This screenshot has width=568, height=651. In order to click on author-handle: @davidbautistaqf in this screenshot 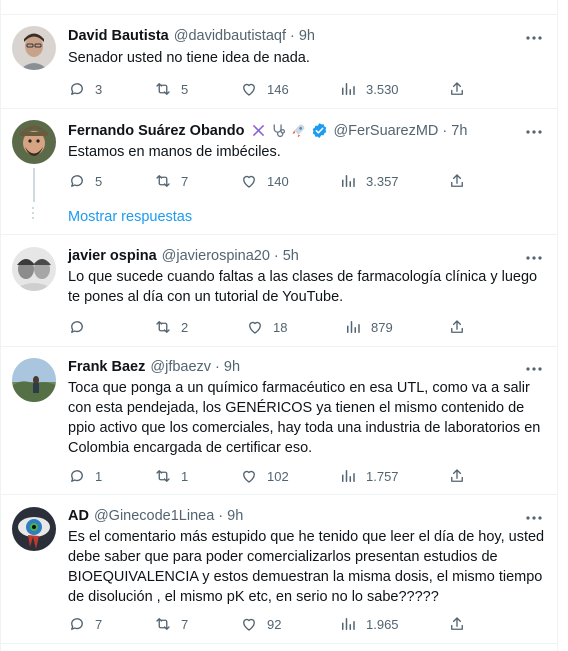, I will do `click(230, 36)`.